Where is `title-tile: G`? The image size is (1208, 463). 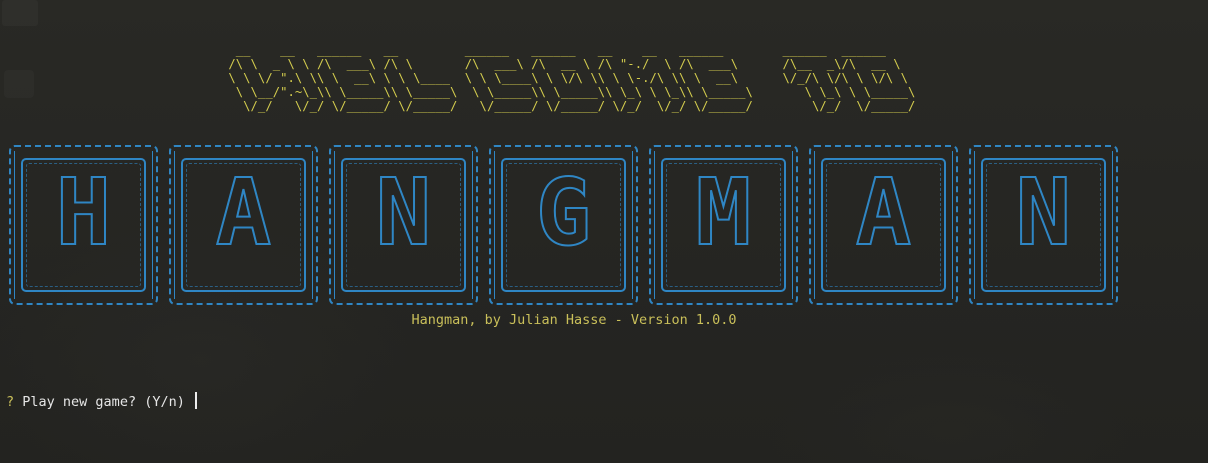 title-tile: G is located at coordinates (563, 225).